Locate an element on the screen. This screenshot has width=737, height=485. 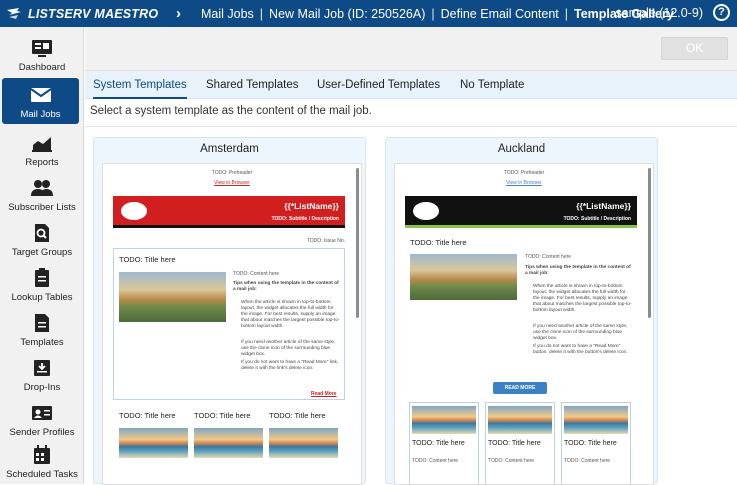
divider is located at coordinates (411, 126).